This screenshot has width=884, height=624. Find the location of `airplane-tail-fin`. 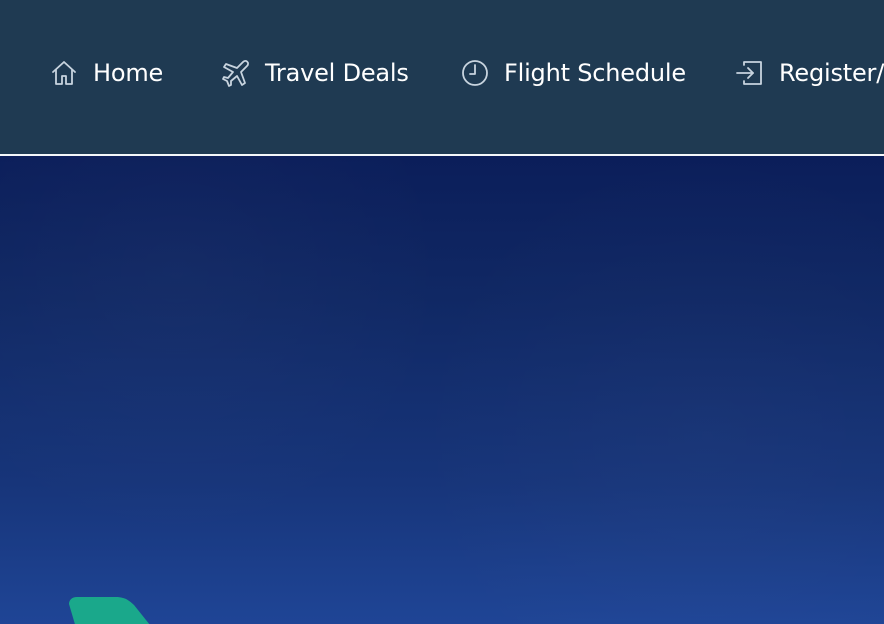

airplane-tail-fin is located at coordinates (109, 610).